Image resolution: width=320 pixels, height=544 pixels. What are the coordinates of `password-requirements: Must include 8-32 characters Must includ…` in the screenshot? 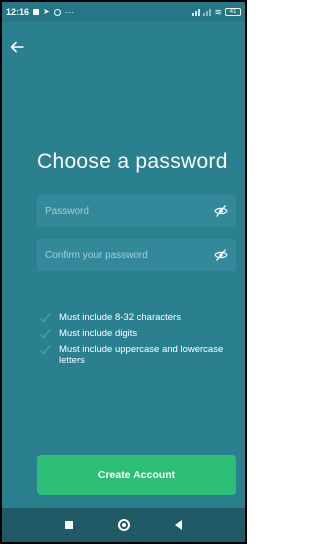 It's located at (141, 341).